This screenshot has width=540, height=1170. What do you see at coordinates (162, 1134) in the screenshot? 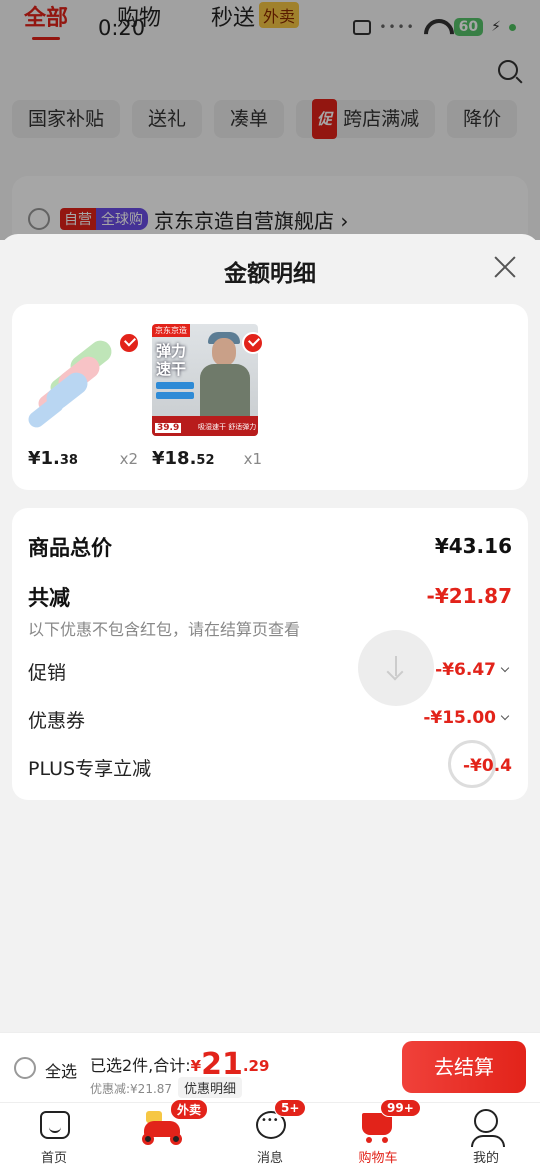
I see `nav-delivery: 外卖` at bounding box center [162, 1134].